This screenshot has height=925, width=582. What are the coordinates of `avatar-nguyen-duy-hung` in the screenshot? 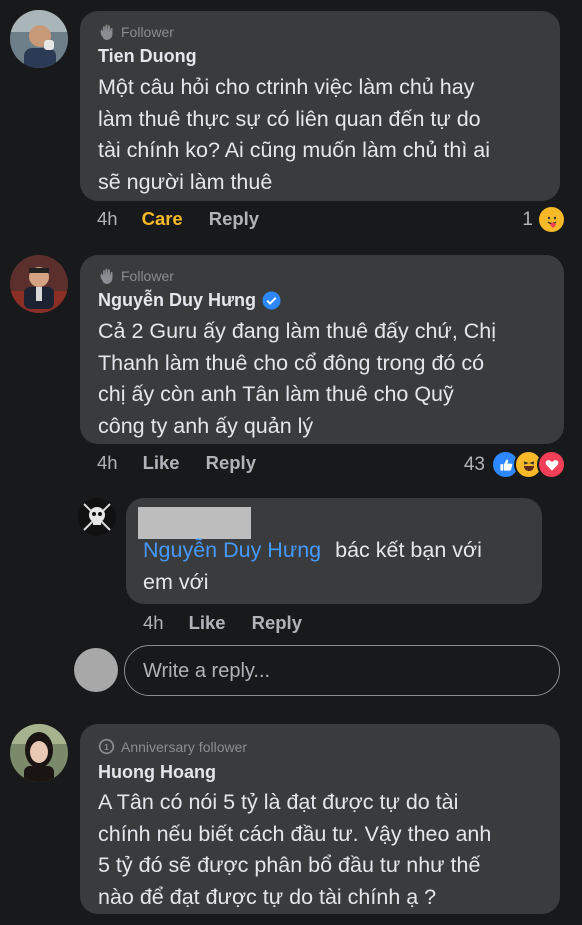 It's located at (39, 284).